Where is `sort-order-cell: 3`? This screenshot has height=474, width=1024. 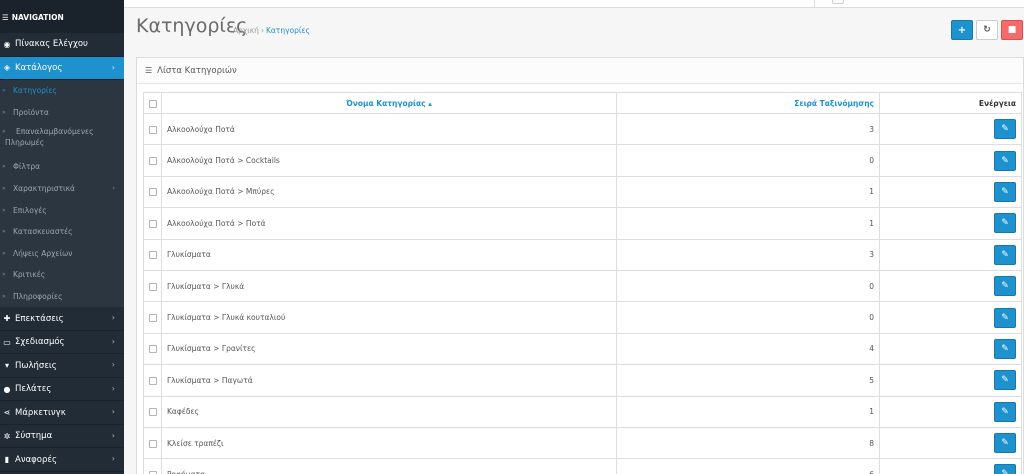 sort-order-cell: 3 is located at coordinates (748, 129).